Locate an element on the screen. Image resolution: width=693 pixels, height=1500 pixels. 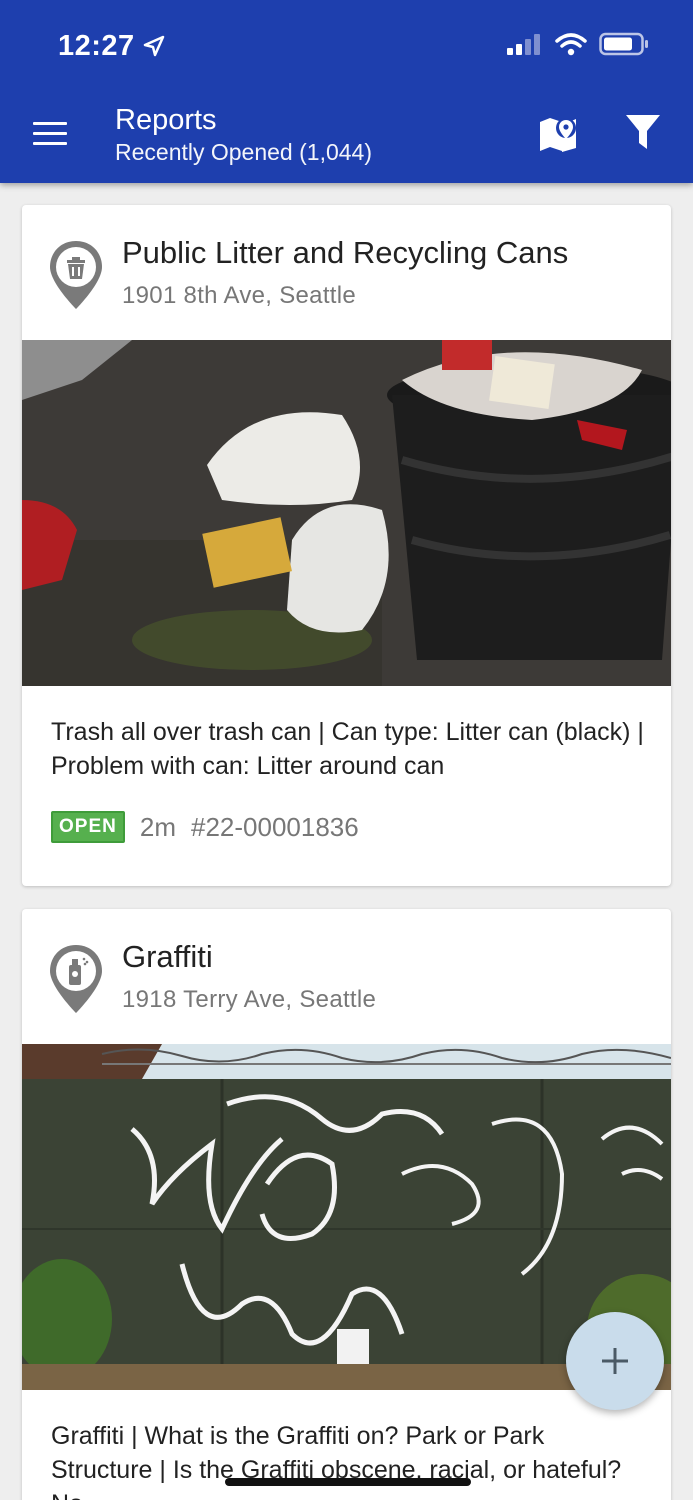
card-header: Graffiti 1918 Terry Ave, Seattle is located at coordinates (346, 976).